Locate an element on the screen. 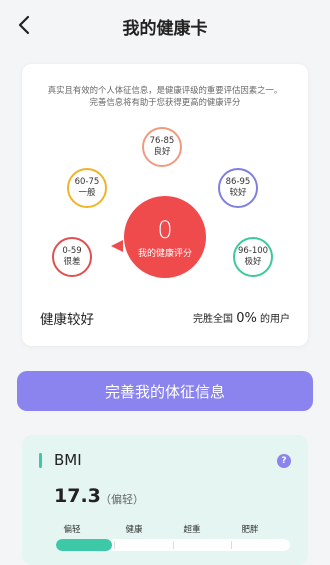 This screenshot has width=330, height=565. health-score-label: 我的健康评分 is located at coordinates (164, 253).